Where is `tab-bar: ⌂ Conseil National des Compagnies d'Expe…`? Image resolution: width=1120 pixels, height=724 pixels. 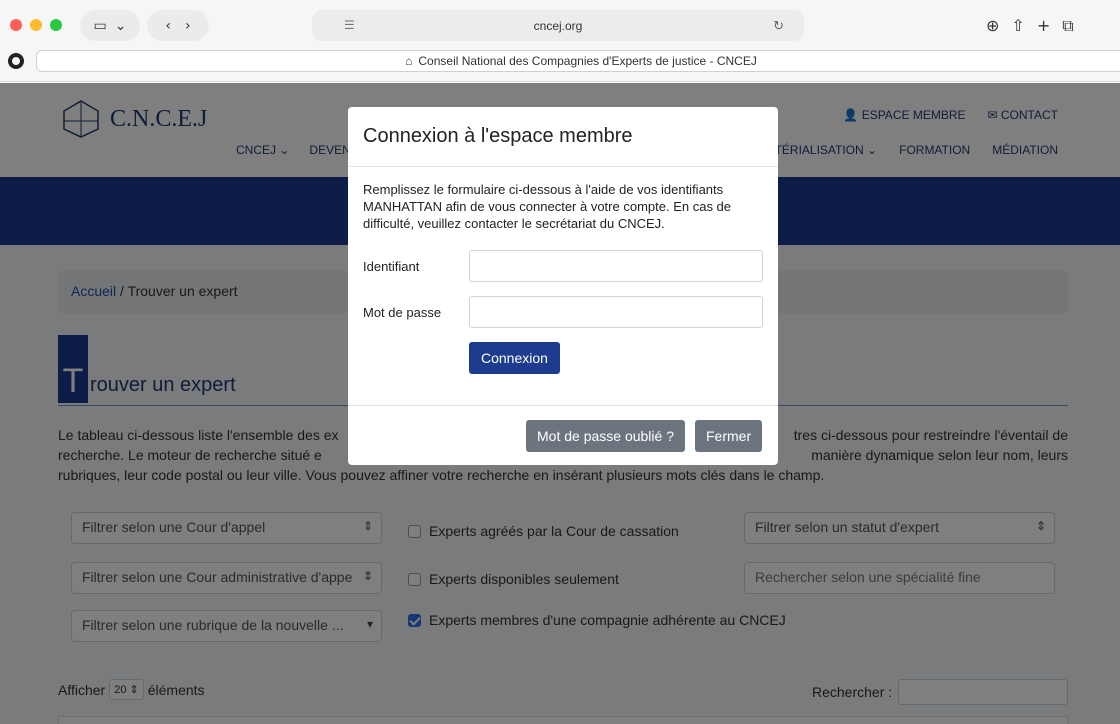 tab-bar: ⌂ Conseil National des Compagnies d'Expe… is located at coordinates (560, 62).